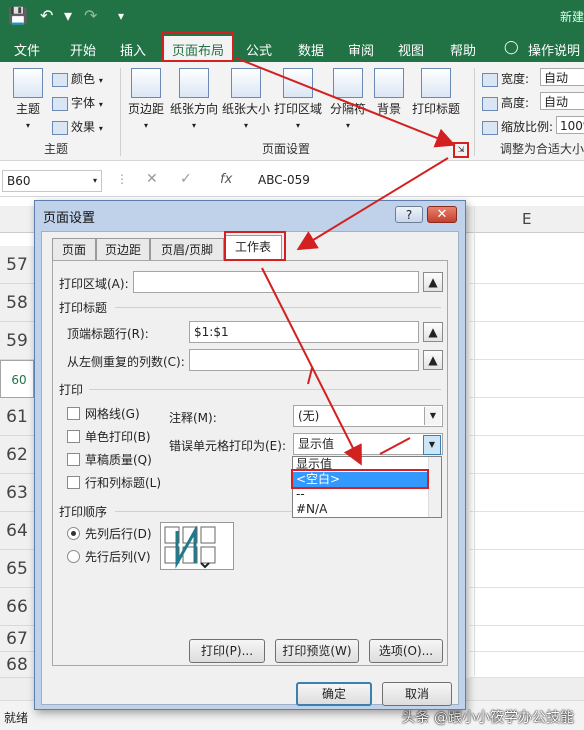 The width and height of the screenshot is (584, 730). Describe the element at coordinates (18, 15) in the screenshot. I see `save-icon: 💾` at that location.